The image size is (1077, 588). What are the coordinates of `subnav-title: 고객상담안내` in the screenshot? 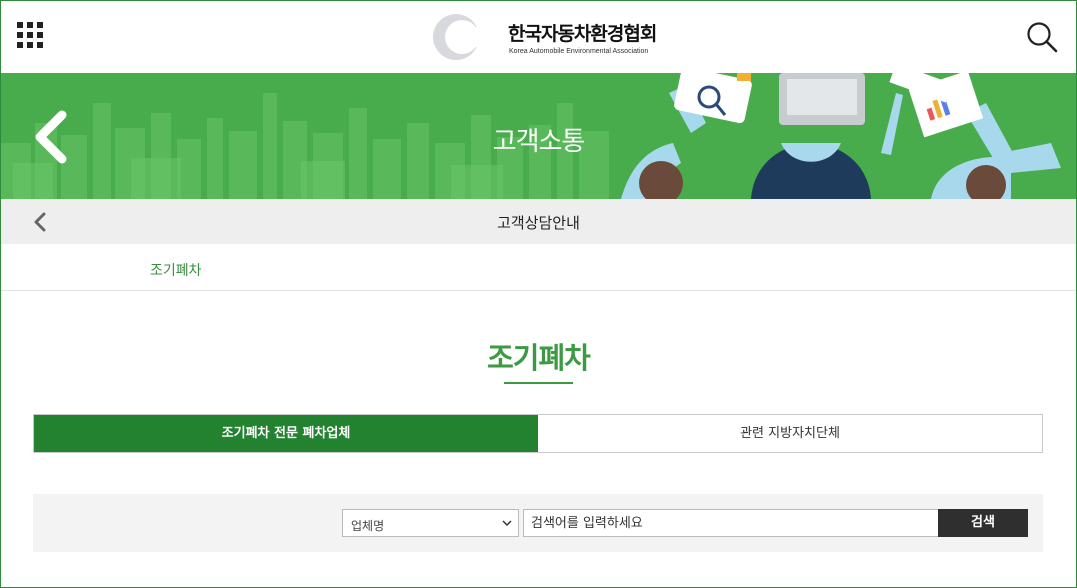 It's located at (538, 223).